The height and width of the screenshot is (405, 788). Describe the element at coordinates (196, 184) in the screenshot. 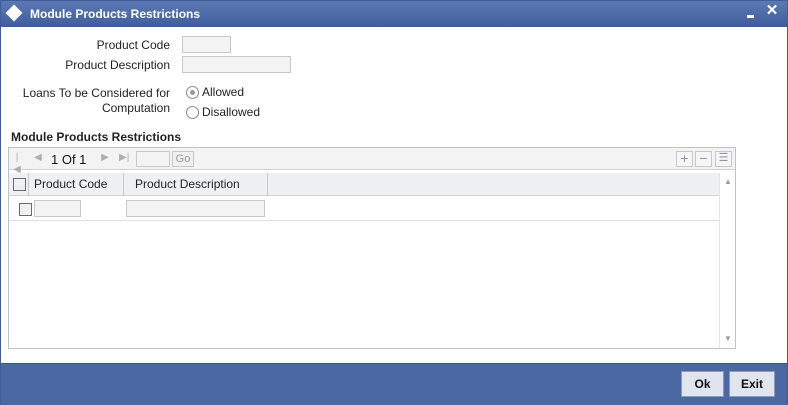

I see `column-header-product-description: Product Description` at that location.